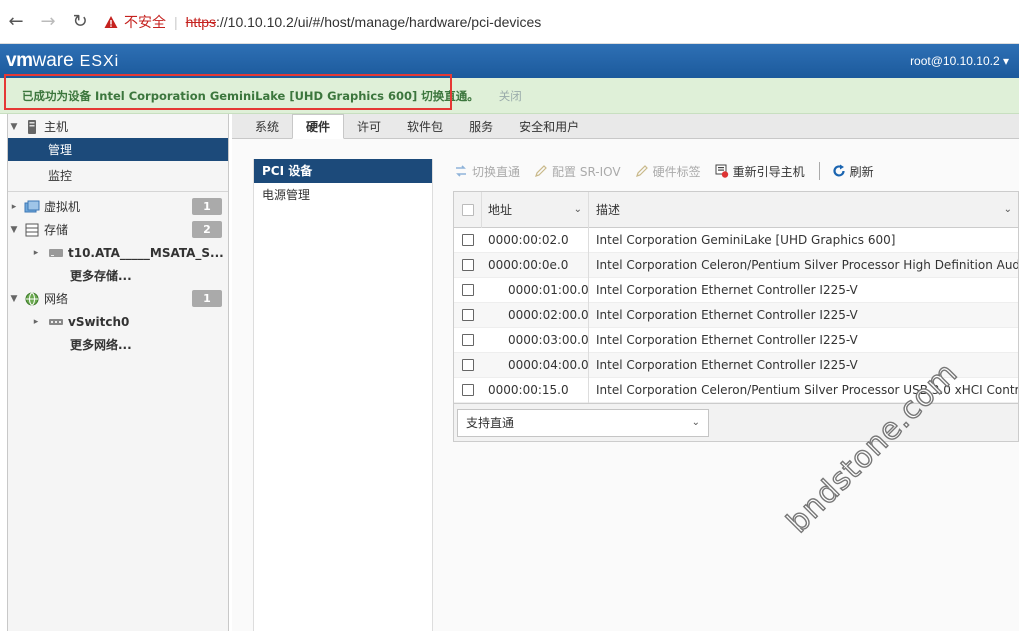  Describe the element at coordinates (60, 176) in the screenshot. I see `nav-monitor-label: 监控` at that location.